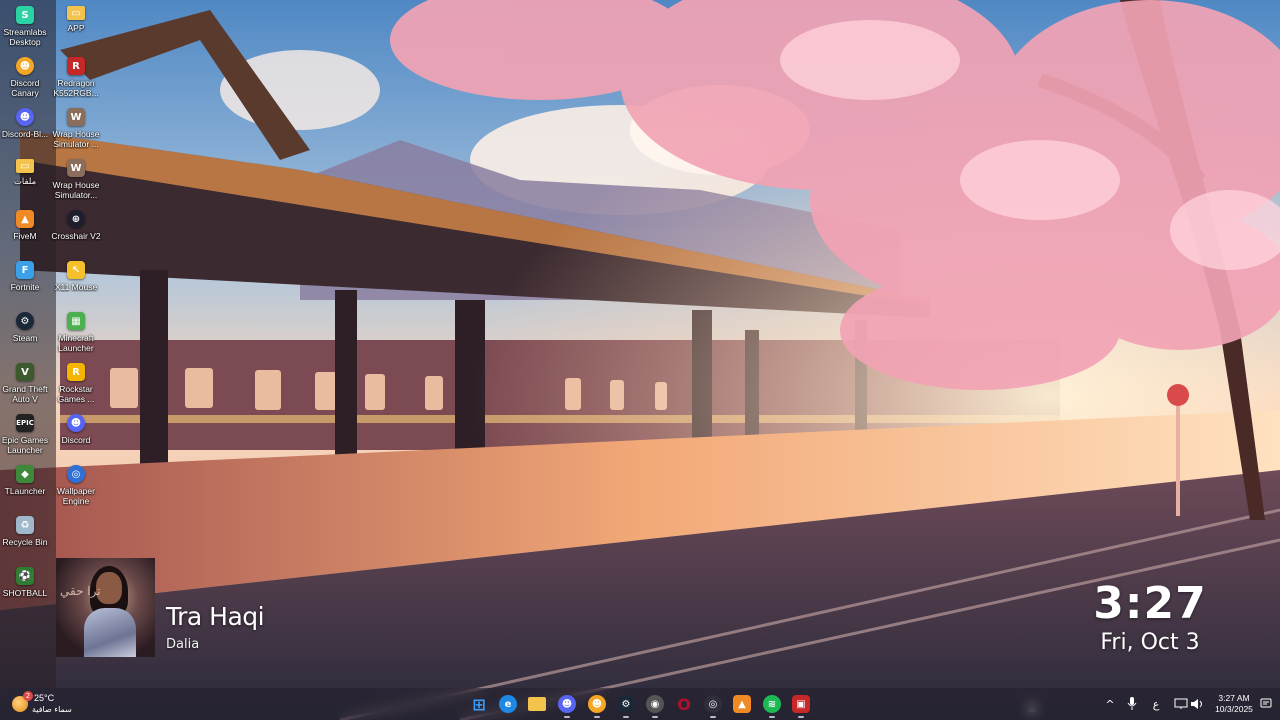 The width and height of the screenshot is (1280, 720). I want to click on desktop-icon-wallpaper-engine: ◎ Wallpaper Engine, so click(76, 486).